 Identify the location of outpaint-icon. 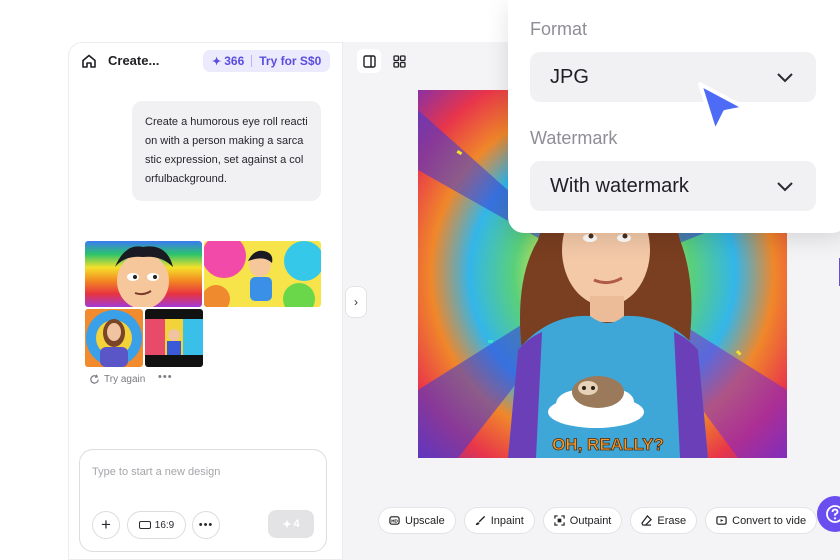
(559, 520).